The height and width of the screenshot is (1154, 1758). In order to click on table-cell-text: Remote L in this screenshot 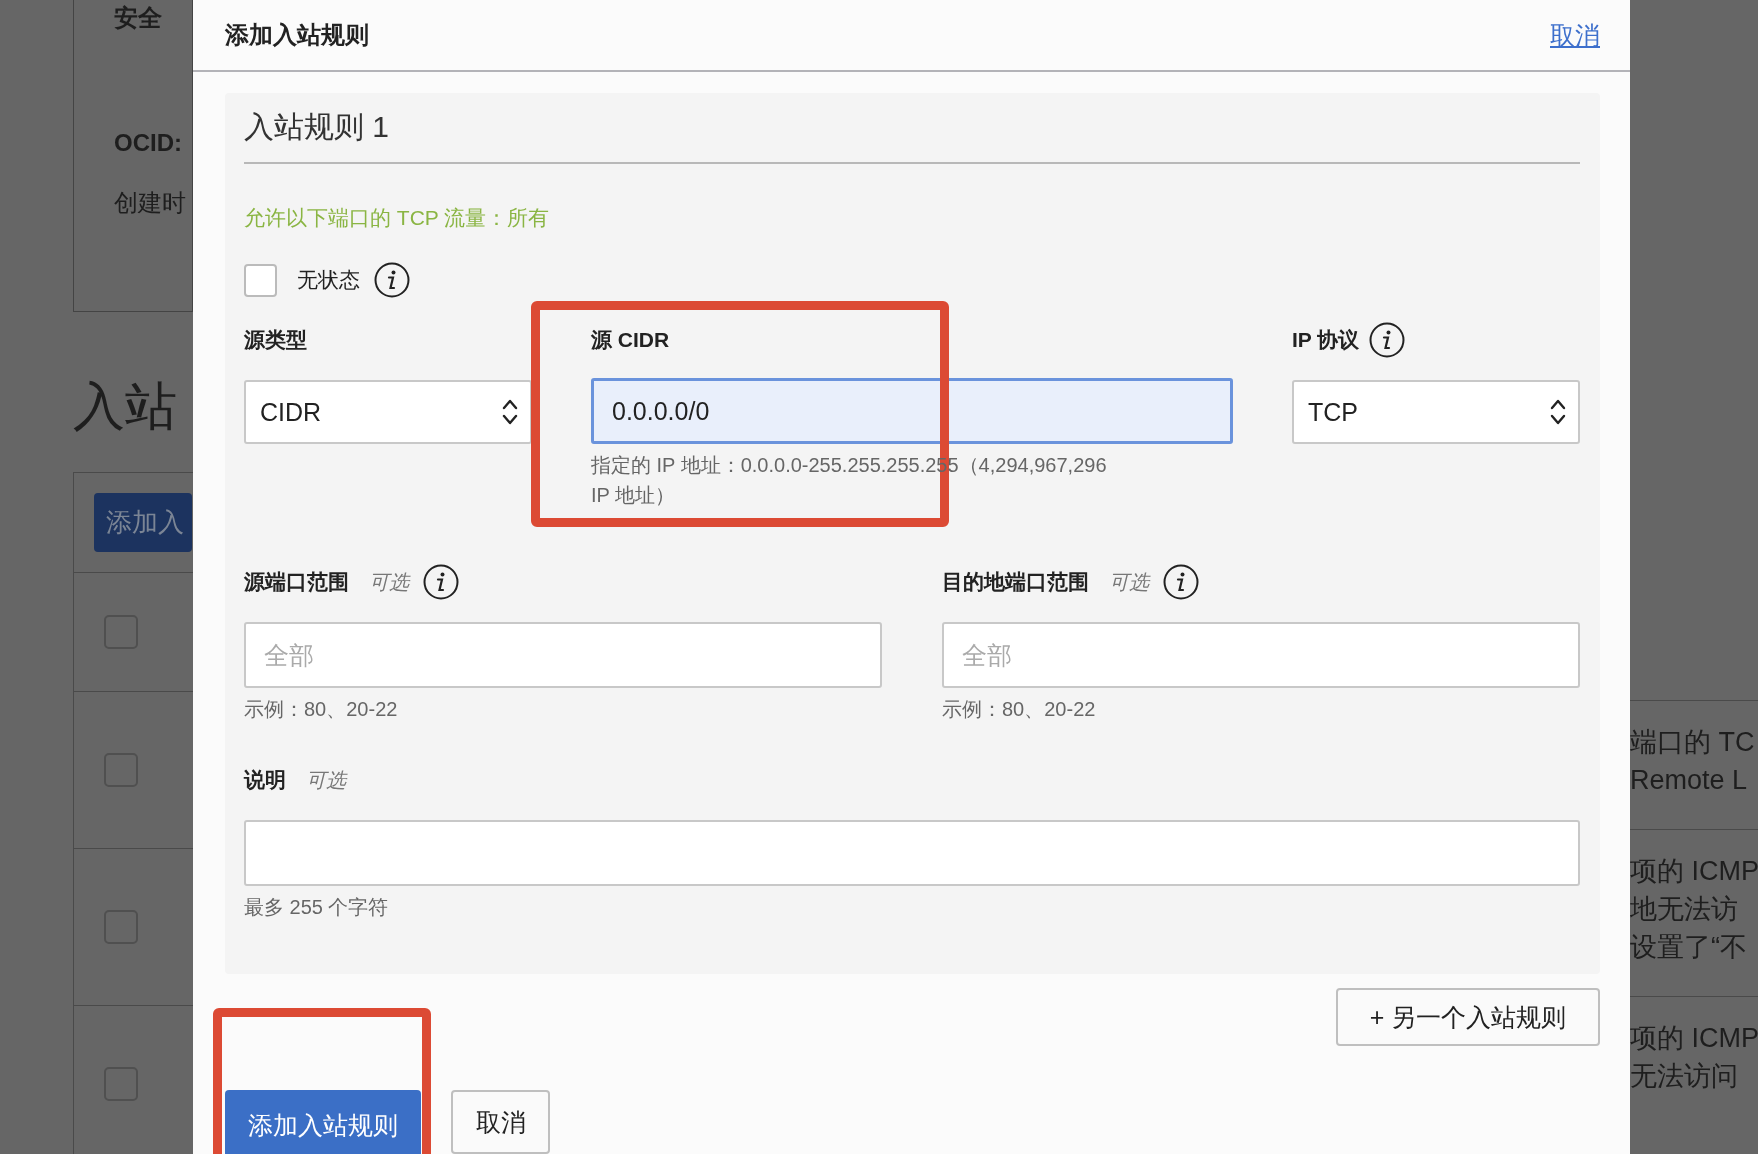, I will do `click(1689, 780)`.